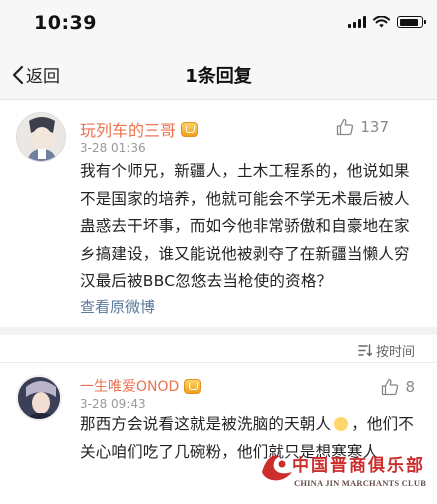  I want to click on battery-icon, so click(411, 22).